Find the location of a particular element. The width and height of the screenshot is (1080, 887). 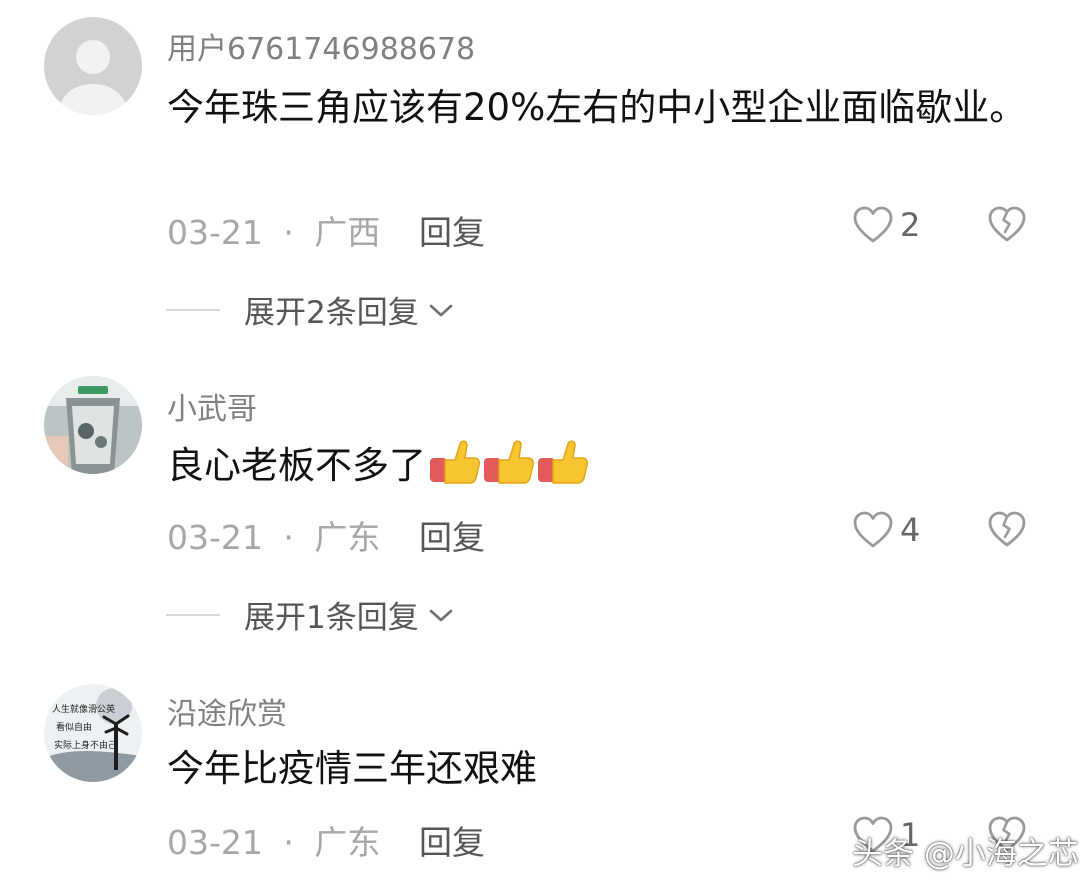

expand-replies-label: 展开2条回复 is located at coordinates (331, 313).